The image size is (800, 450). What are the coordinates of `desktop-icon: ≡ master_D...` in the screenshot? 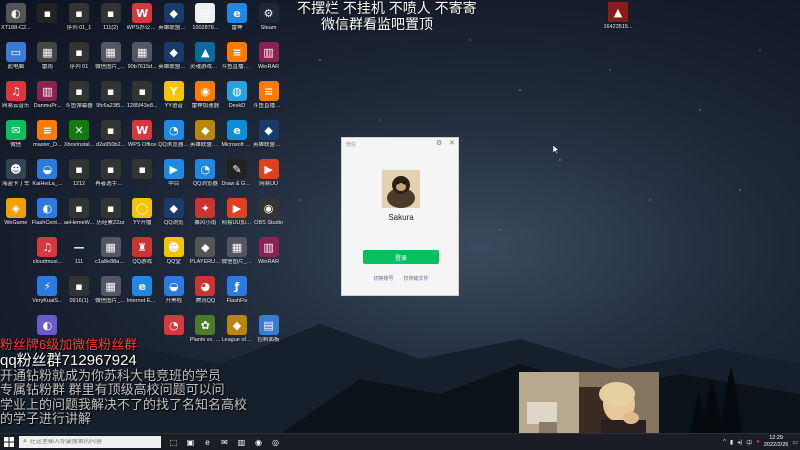 It's located at (48, 136).